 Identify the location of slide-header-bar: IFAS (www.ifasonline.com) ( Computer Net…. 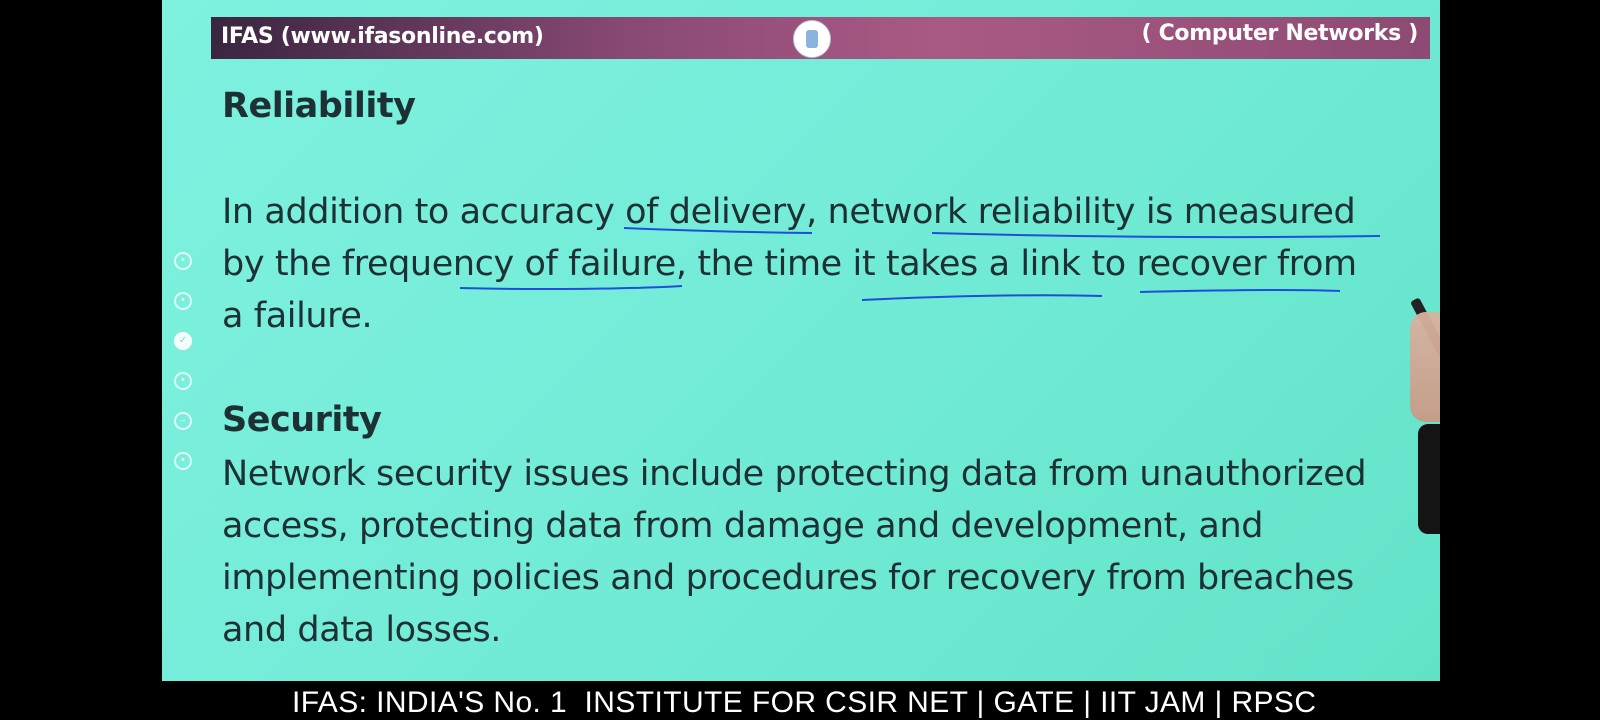
(820, 38).